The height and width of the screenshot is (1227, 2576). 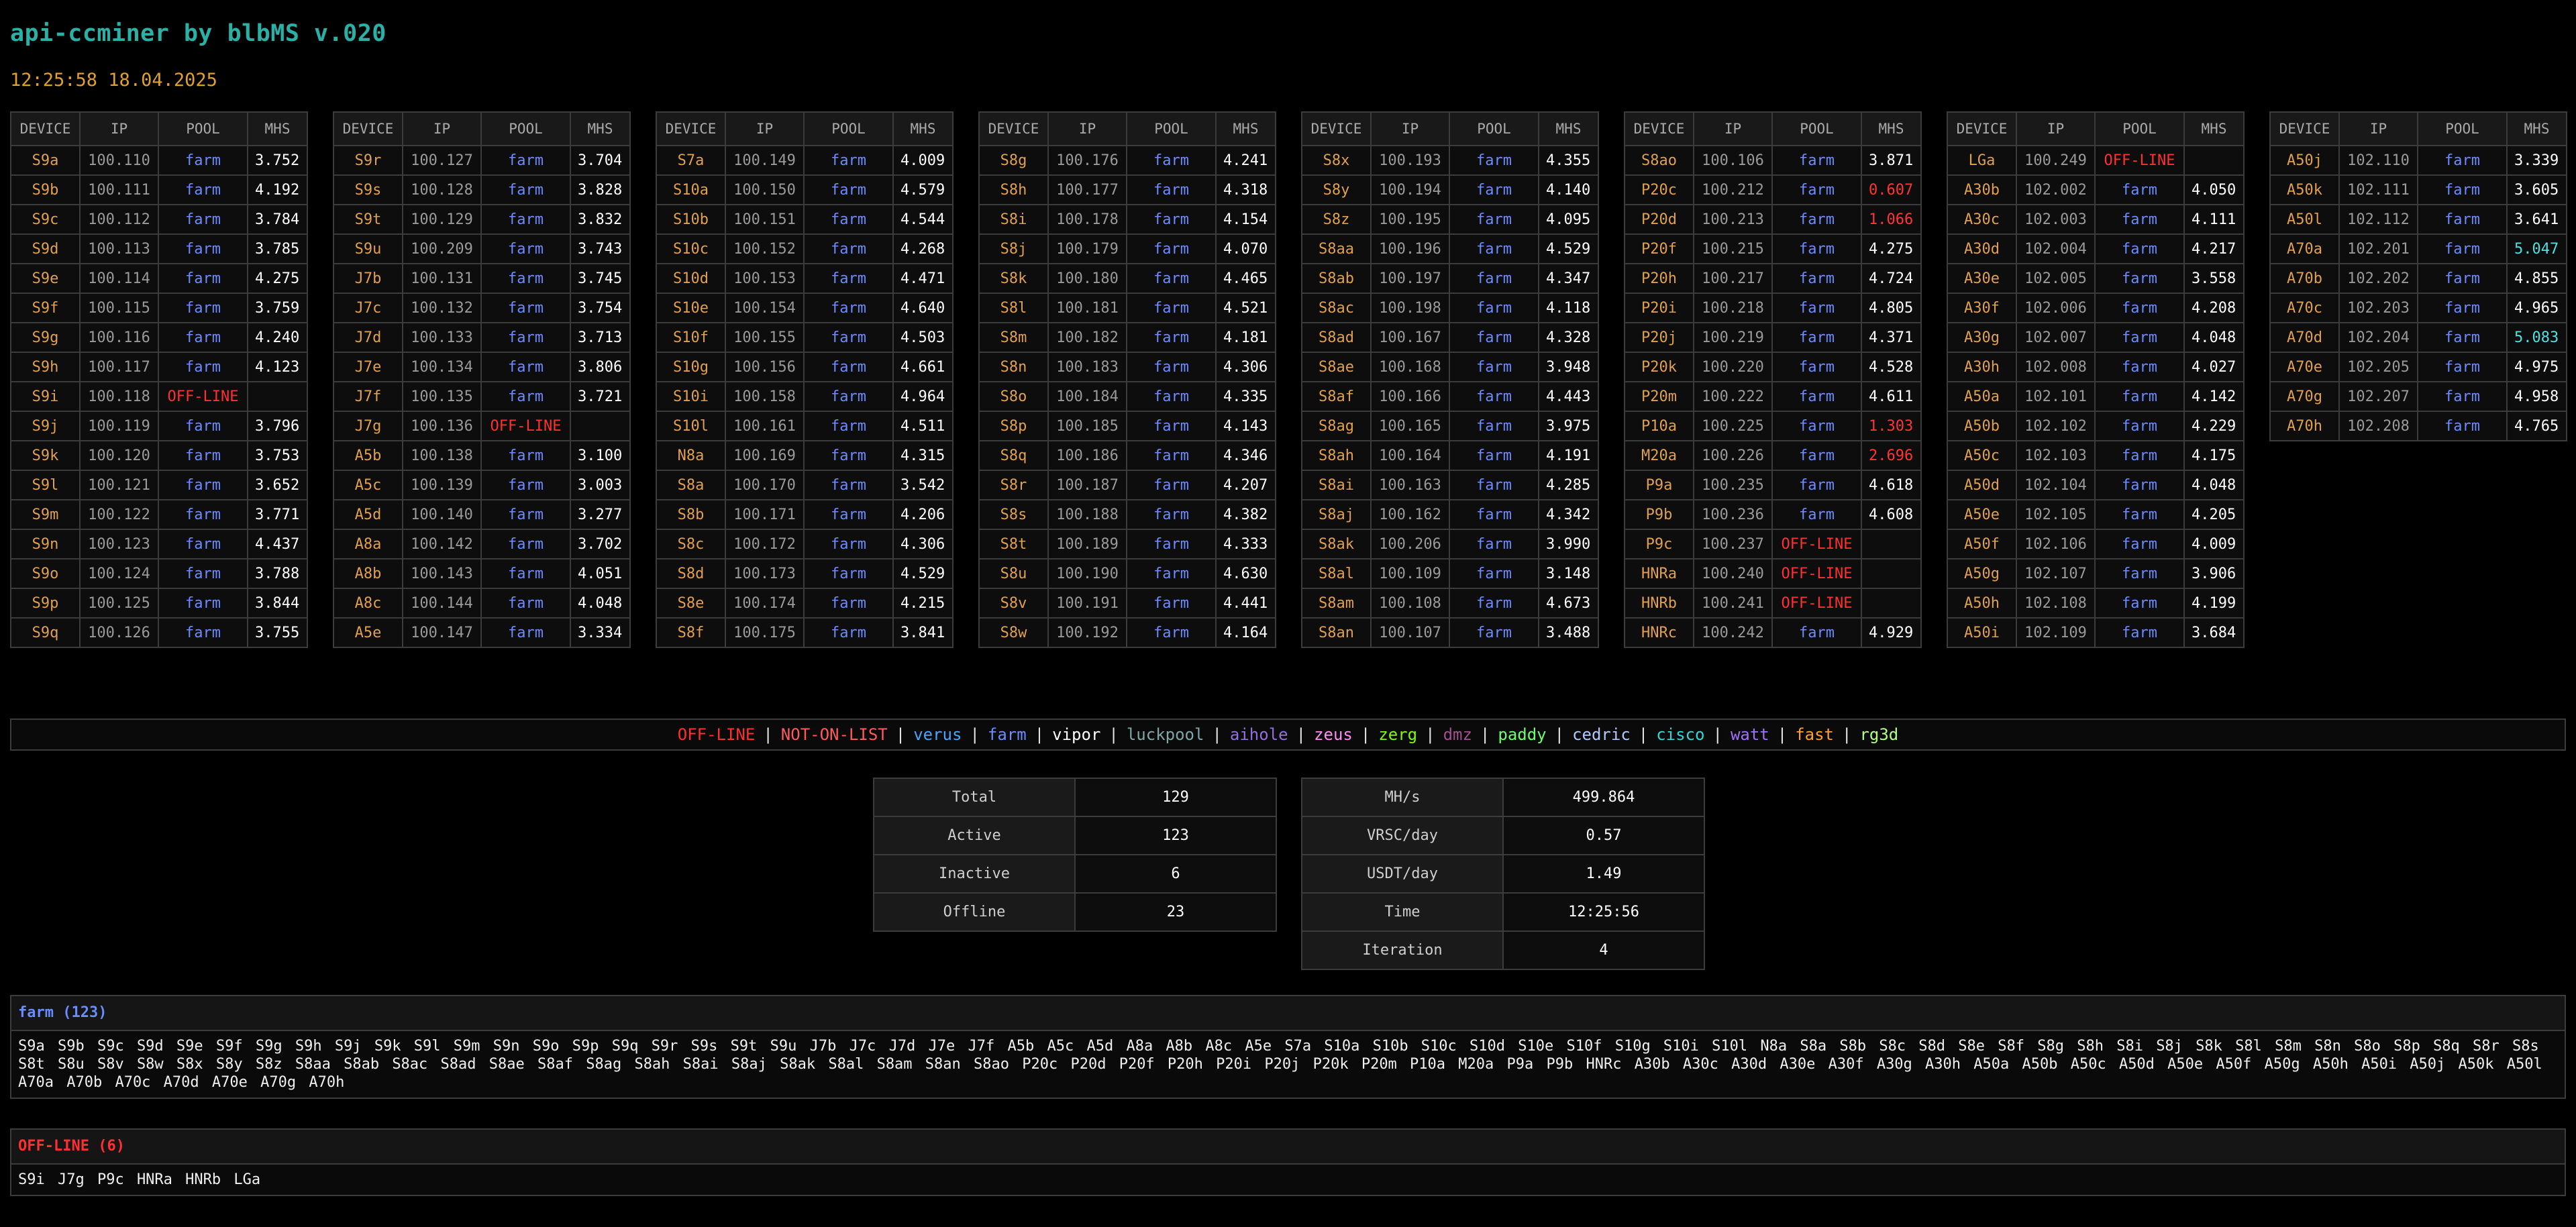 I want to click on ip-address: 100.116, so click(x=119, y=337).